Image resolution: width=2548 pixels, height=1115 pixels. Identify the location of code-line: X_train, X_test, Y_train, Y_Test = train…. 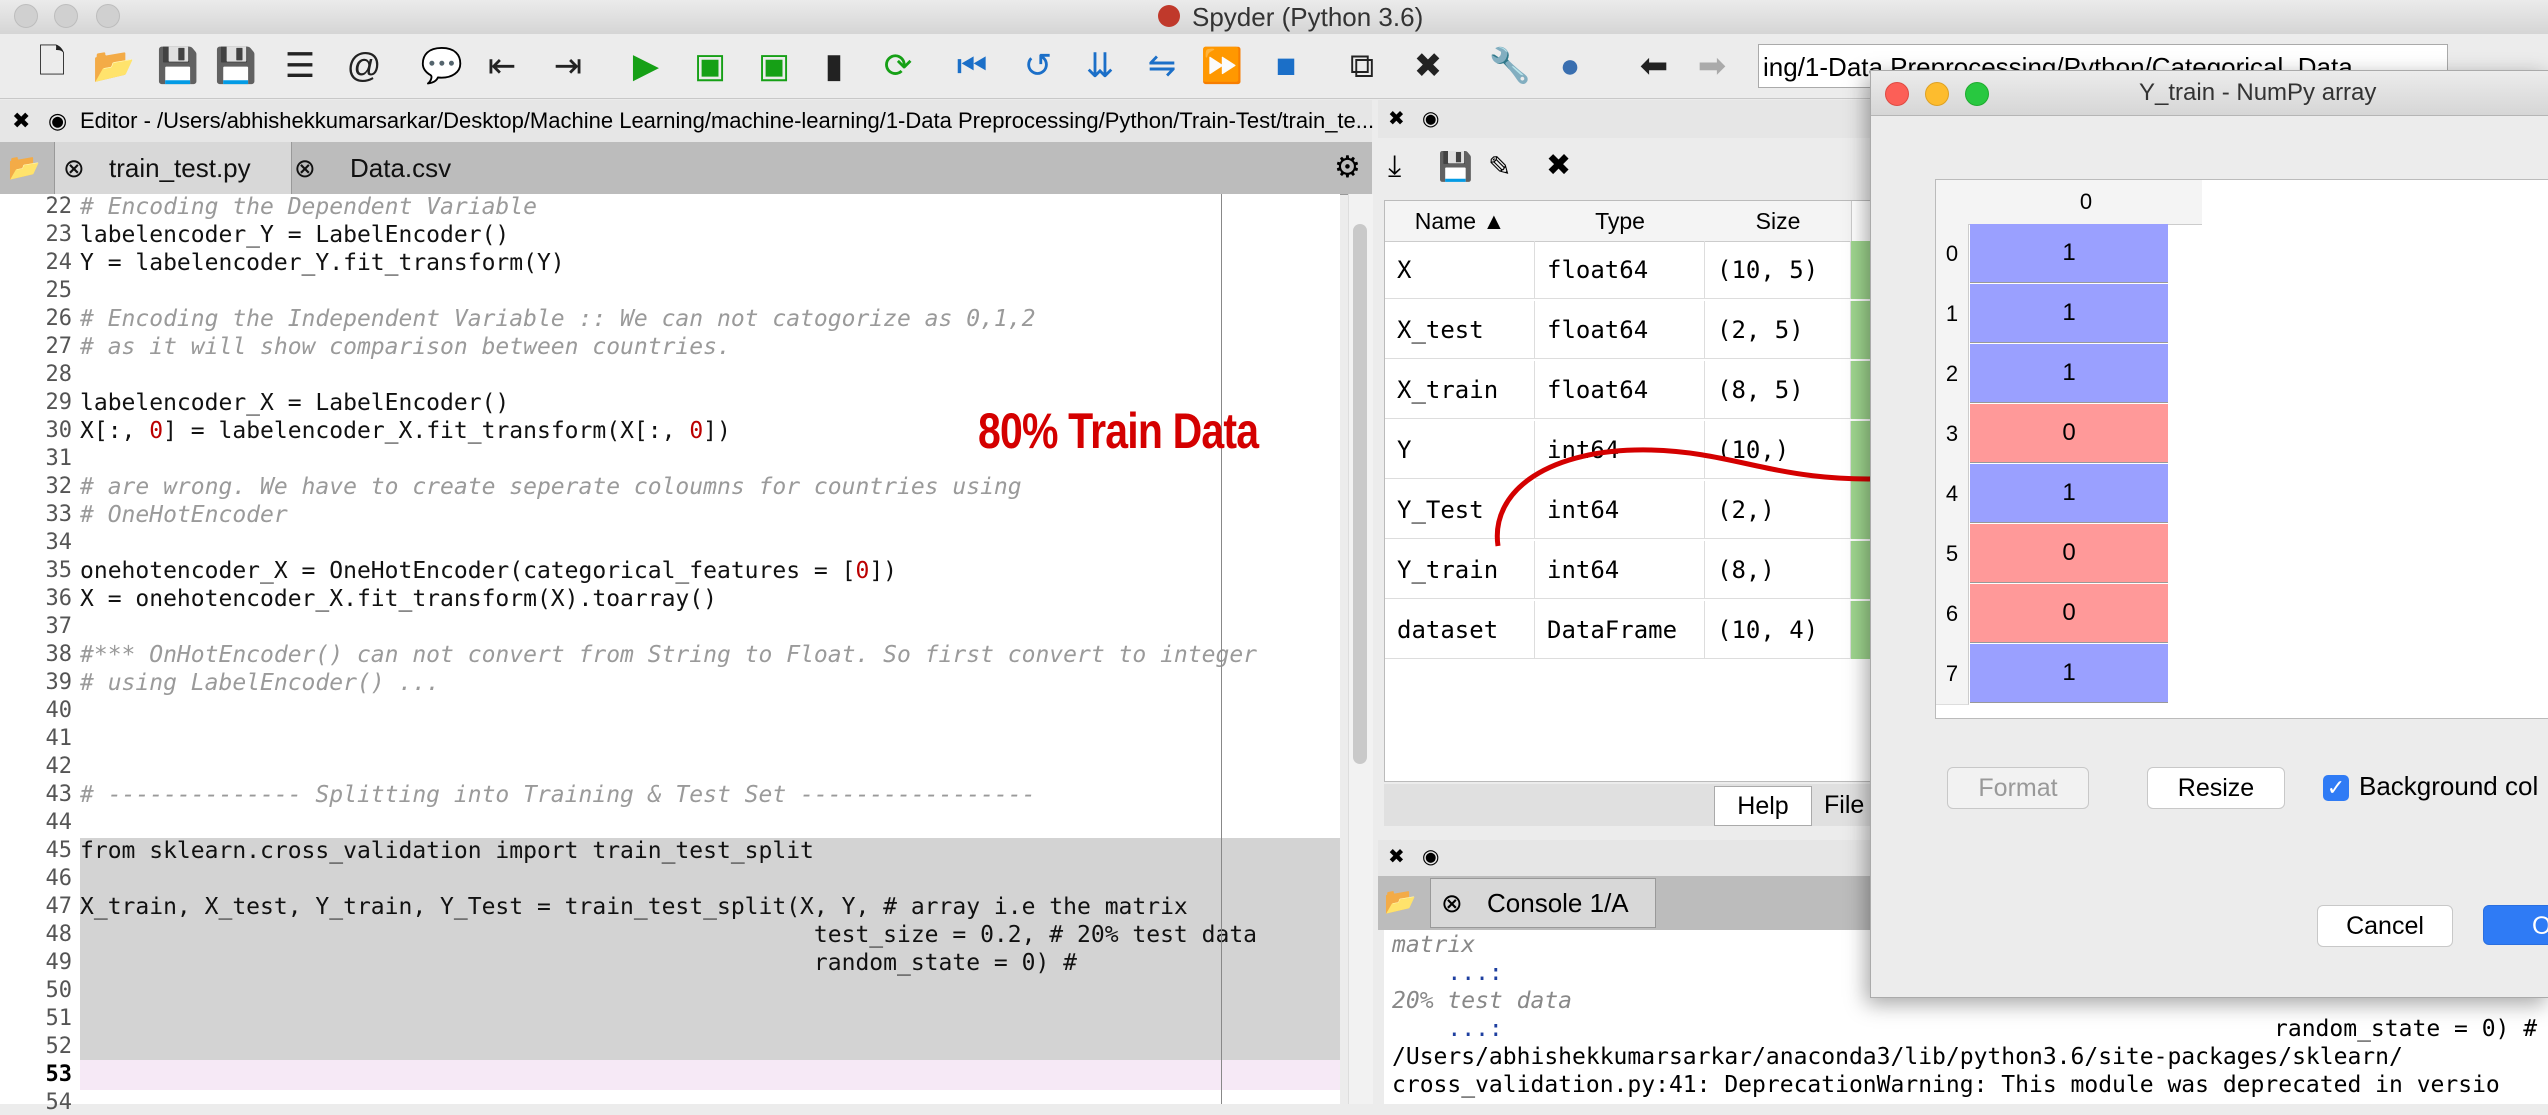
(634, 907).